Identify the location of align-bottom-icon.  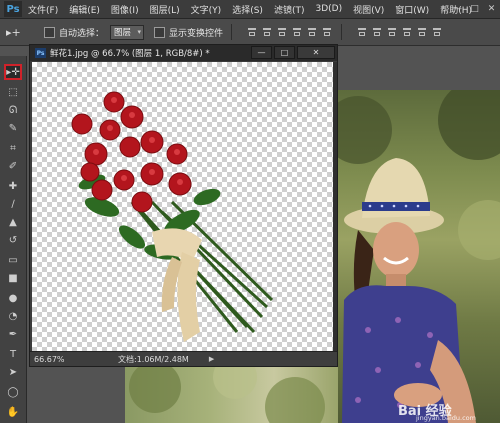
(282, 32).